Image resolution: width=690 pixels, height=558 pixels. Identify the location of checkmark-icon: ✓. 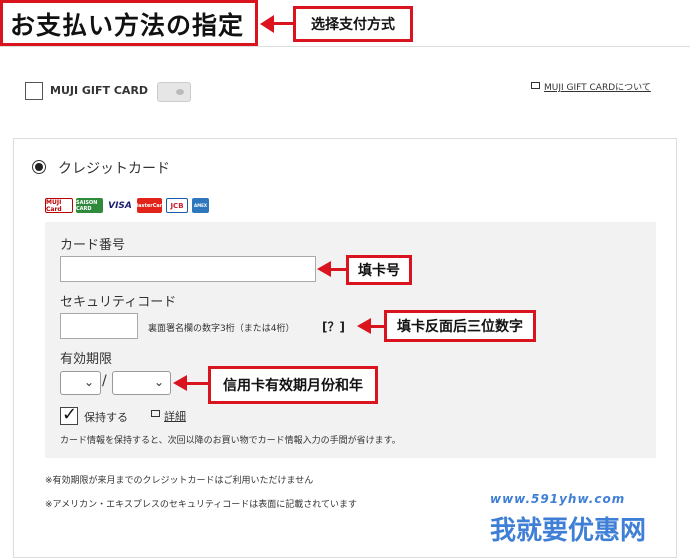
(70, 414).